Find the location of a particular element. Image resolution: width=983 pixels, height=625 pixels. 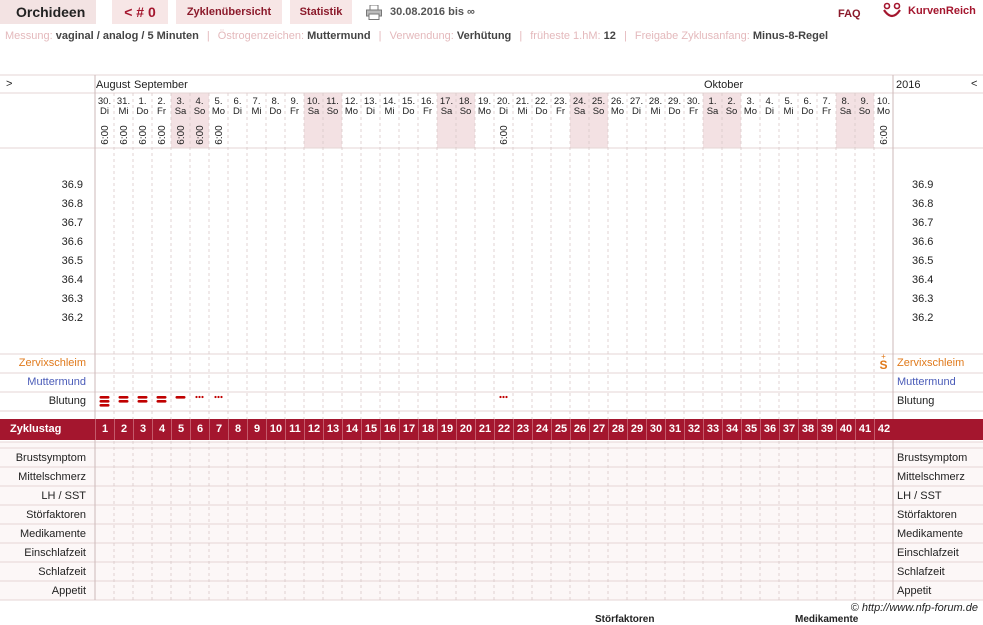

cycle-day-number: 11 is located at coordinates (294, 429).